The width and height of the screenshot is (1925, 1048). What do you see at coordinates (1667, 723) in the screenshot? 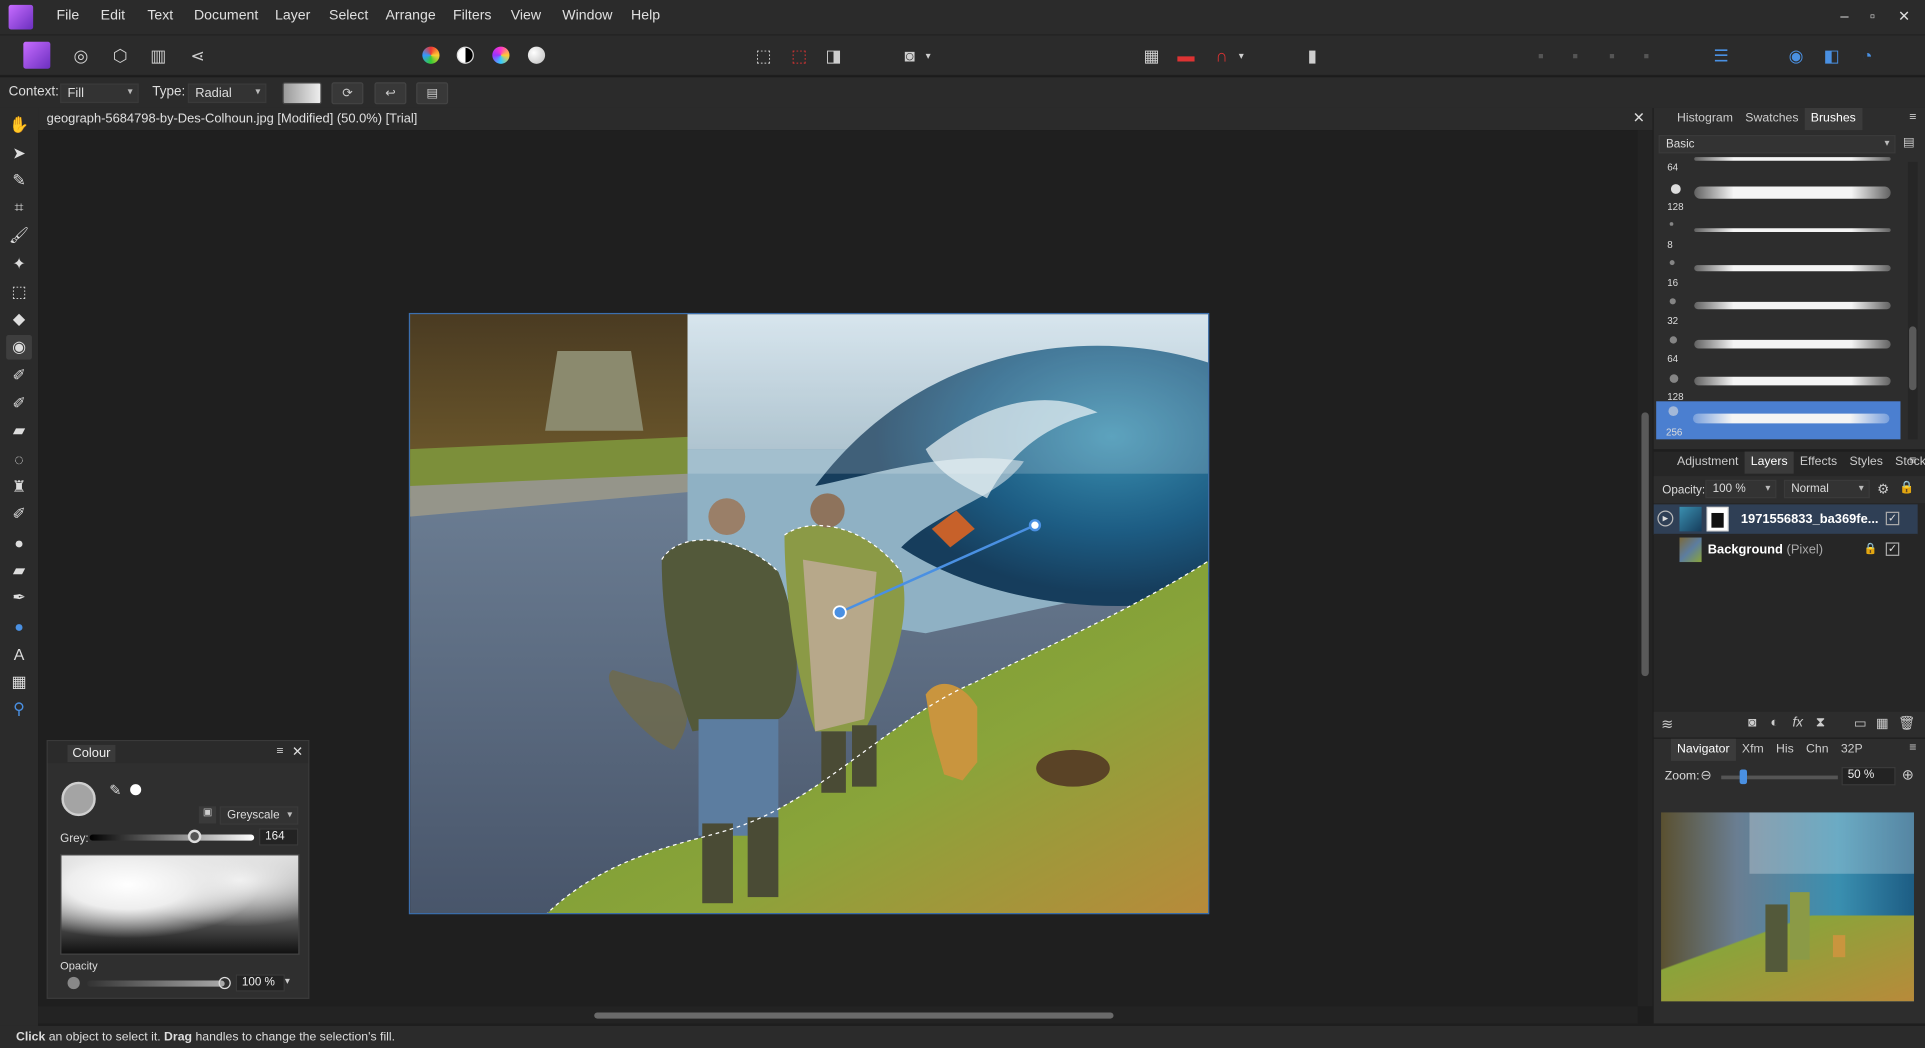
I see `layers-stack-icon: ≋` at bounding box center [1667, 723].